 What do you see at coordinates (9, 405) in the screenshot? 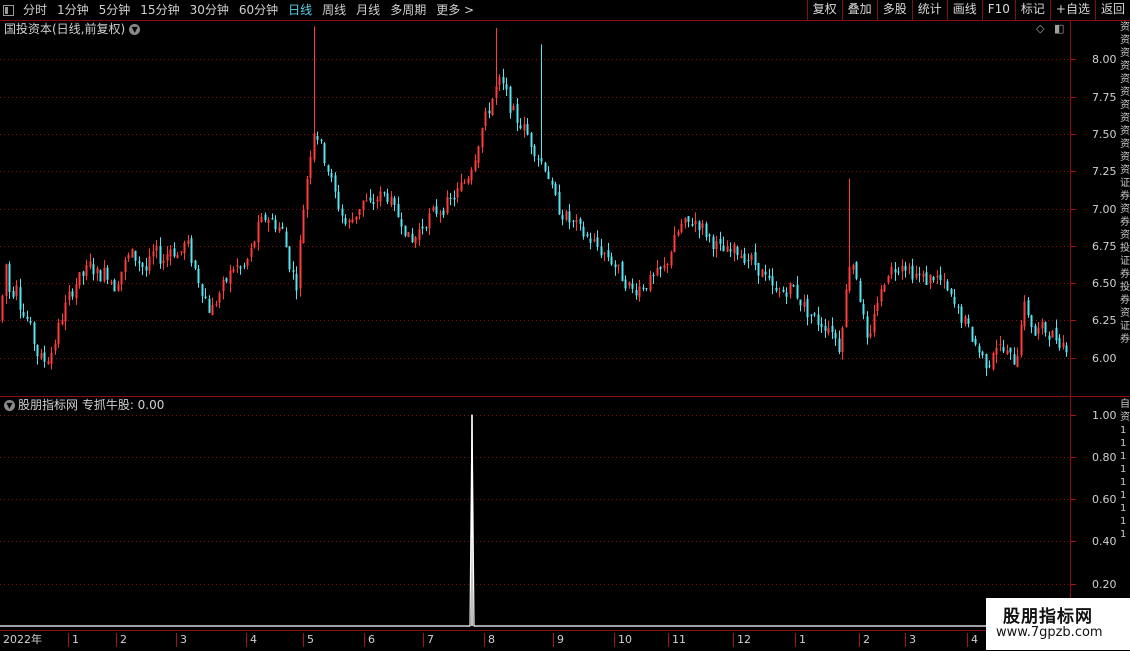
I see `chevron-down-icon: ▼` at bounding box center [9, 405].